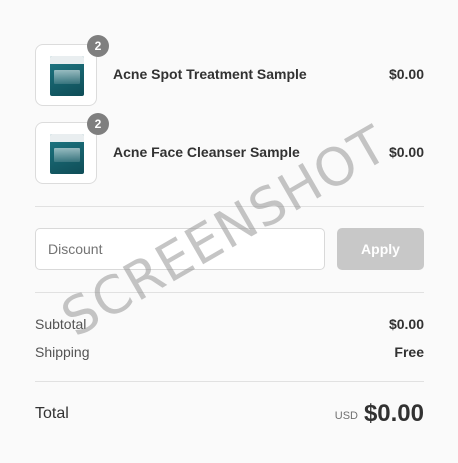 Image resolution: width=458 pixels, height=463 pixels. What do you see at coordinates (52, 413) in the screenshot?
I see `total-label: Total` at bounding box center [52, 413].